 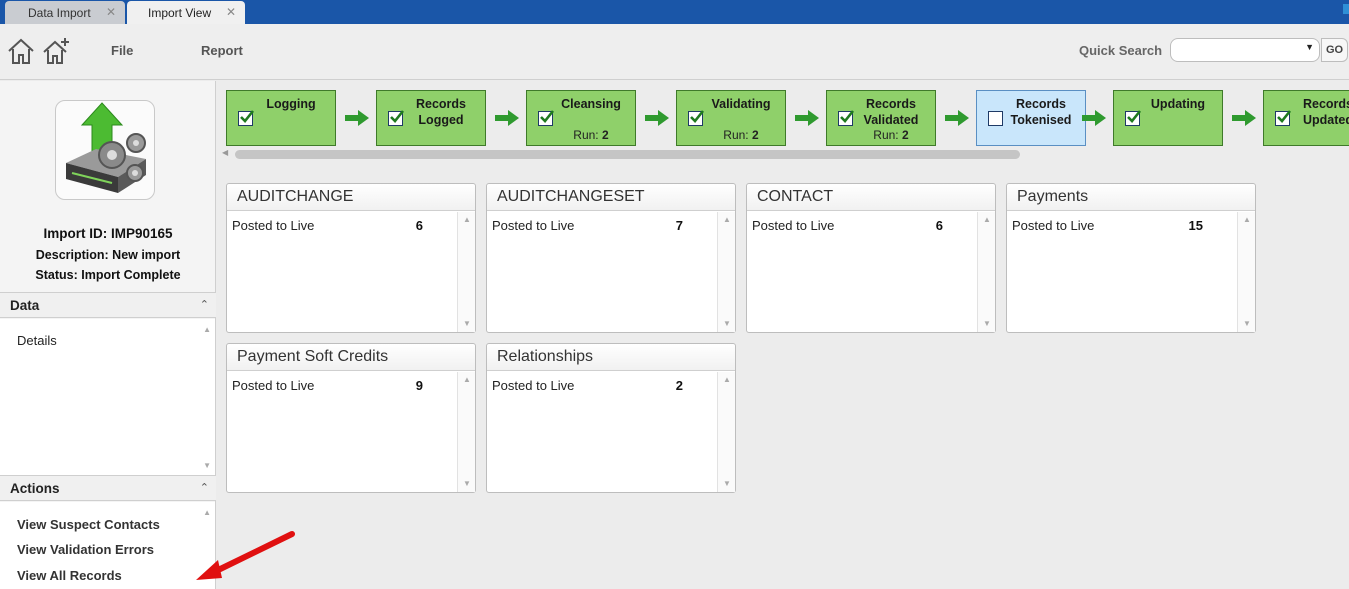 What do you see at coordinates (741, 104) in the screenshot?
I see `workflow-step-name: Validating` at bounding box center [741, 104].